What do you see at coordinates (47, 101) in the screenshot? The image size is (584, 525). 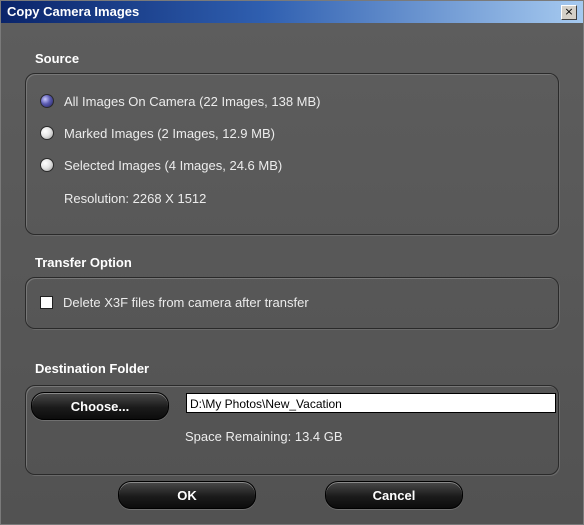 I see `radio-selected-icon` at bounding box center [47, 101].